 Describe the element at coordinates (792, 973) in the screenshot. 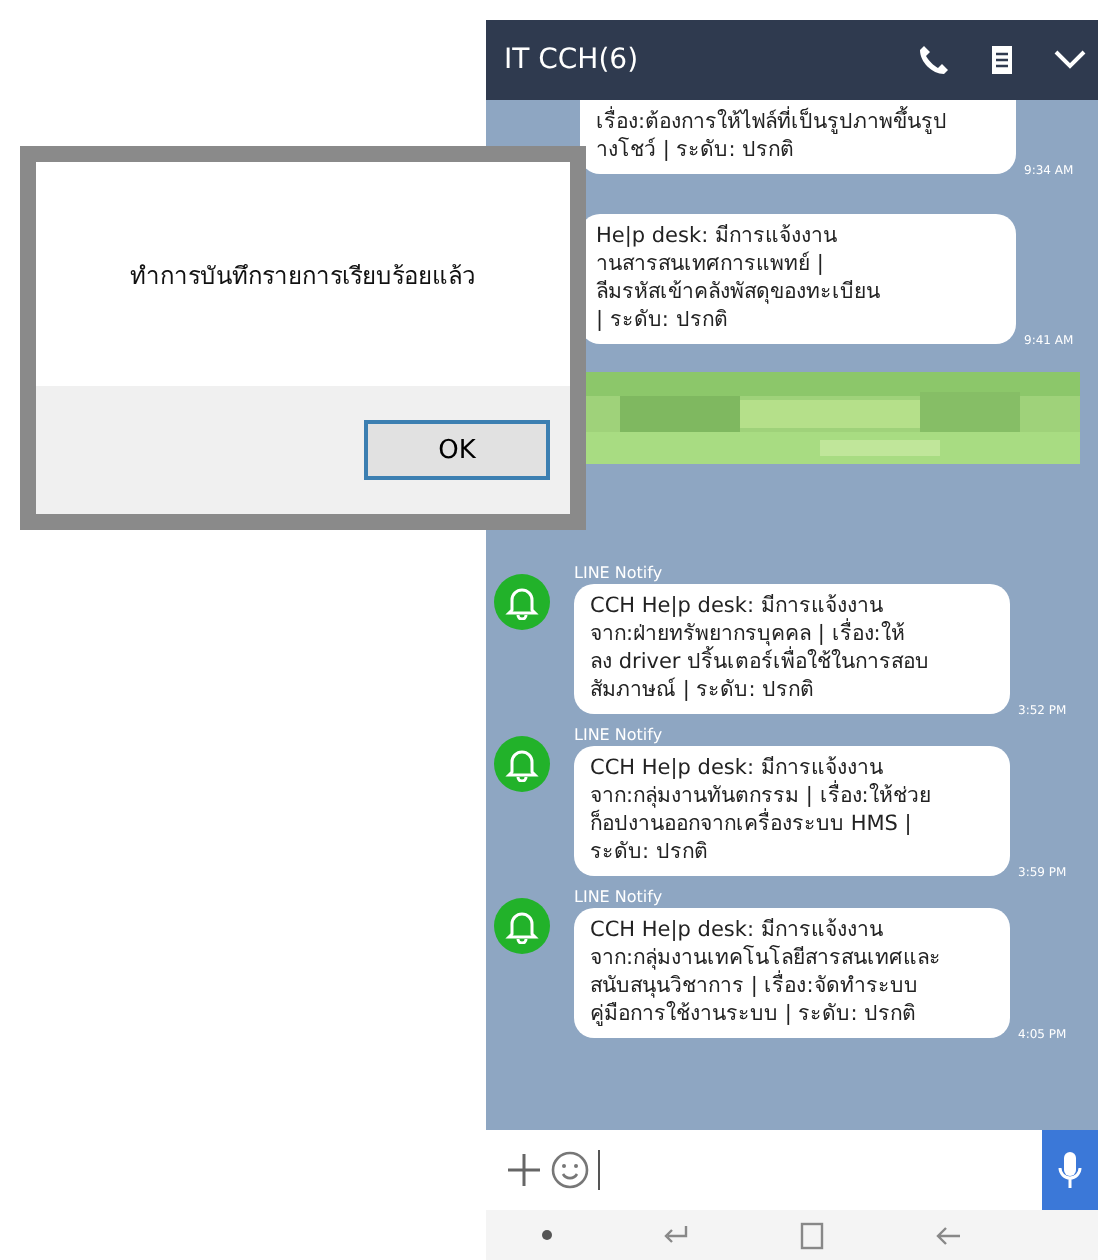

I see `message-bubble: CCH He|p desk: มีการแจ้งงาน จาก:กลุ่มงานเทคโนโลยีสารสนเทศและ สนับสนุนวิชาการ | เรื่อง:จัดทำระบบ คู่มือการใช้งานระบบ | ระดับ: ปรกติ` at that location.